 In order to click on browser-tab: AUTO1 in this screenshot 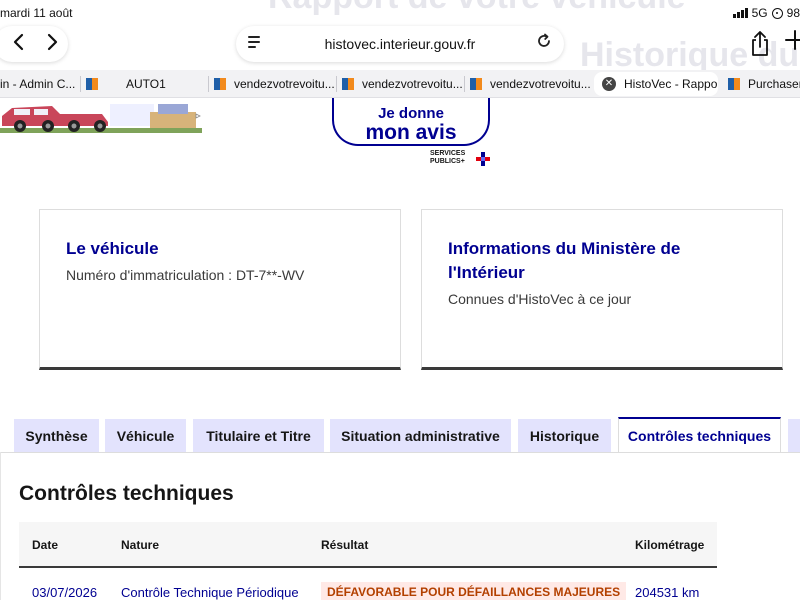, I will do `click(146, 84)`.